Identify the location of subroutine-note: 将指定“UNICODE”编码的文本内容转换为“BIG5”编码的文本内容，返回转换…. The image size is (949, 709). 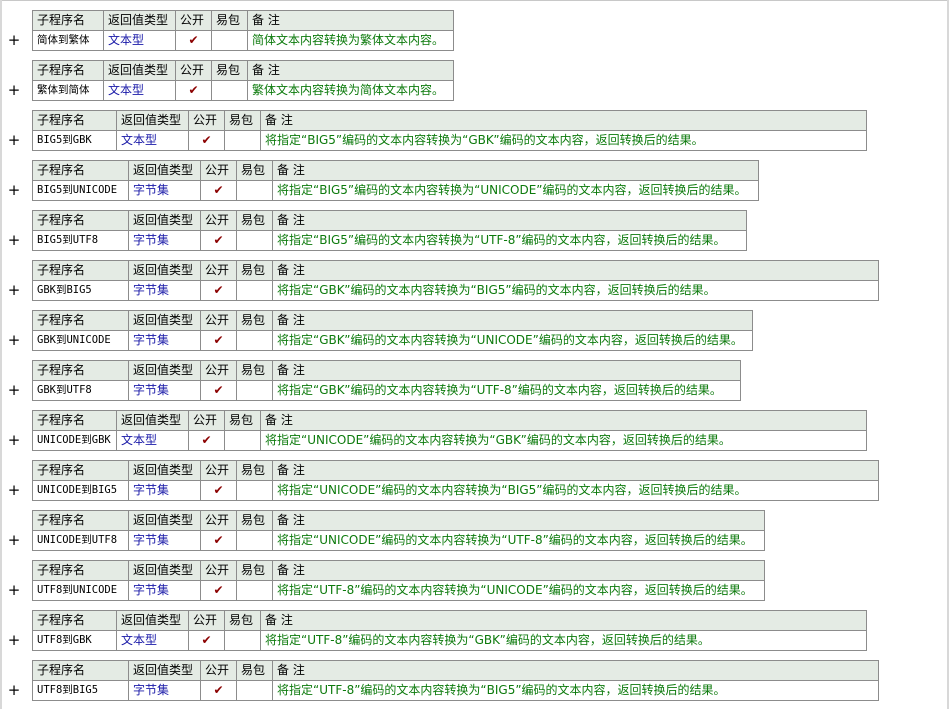
(575, 490).